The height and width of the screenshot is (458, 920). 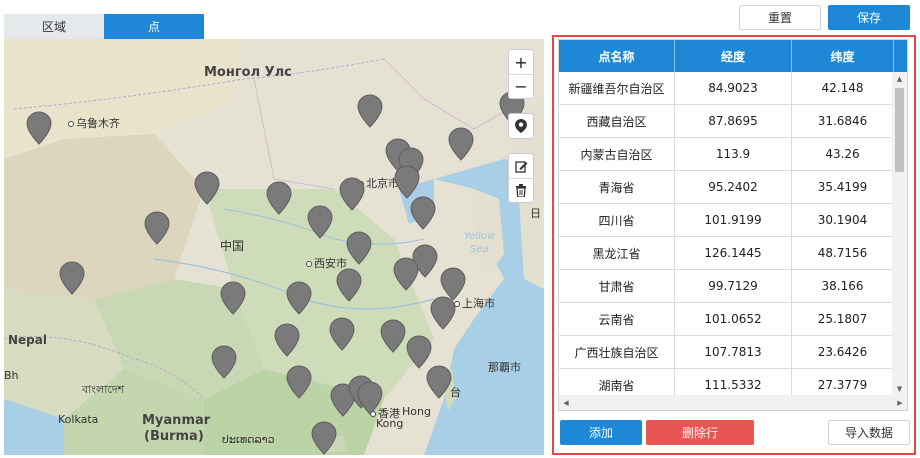 What do you see at coordinates (733, 253) in the screenshot?
I see `cell-lng: 126.1445` at bounding box center [733, 253].